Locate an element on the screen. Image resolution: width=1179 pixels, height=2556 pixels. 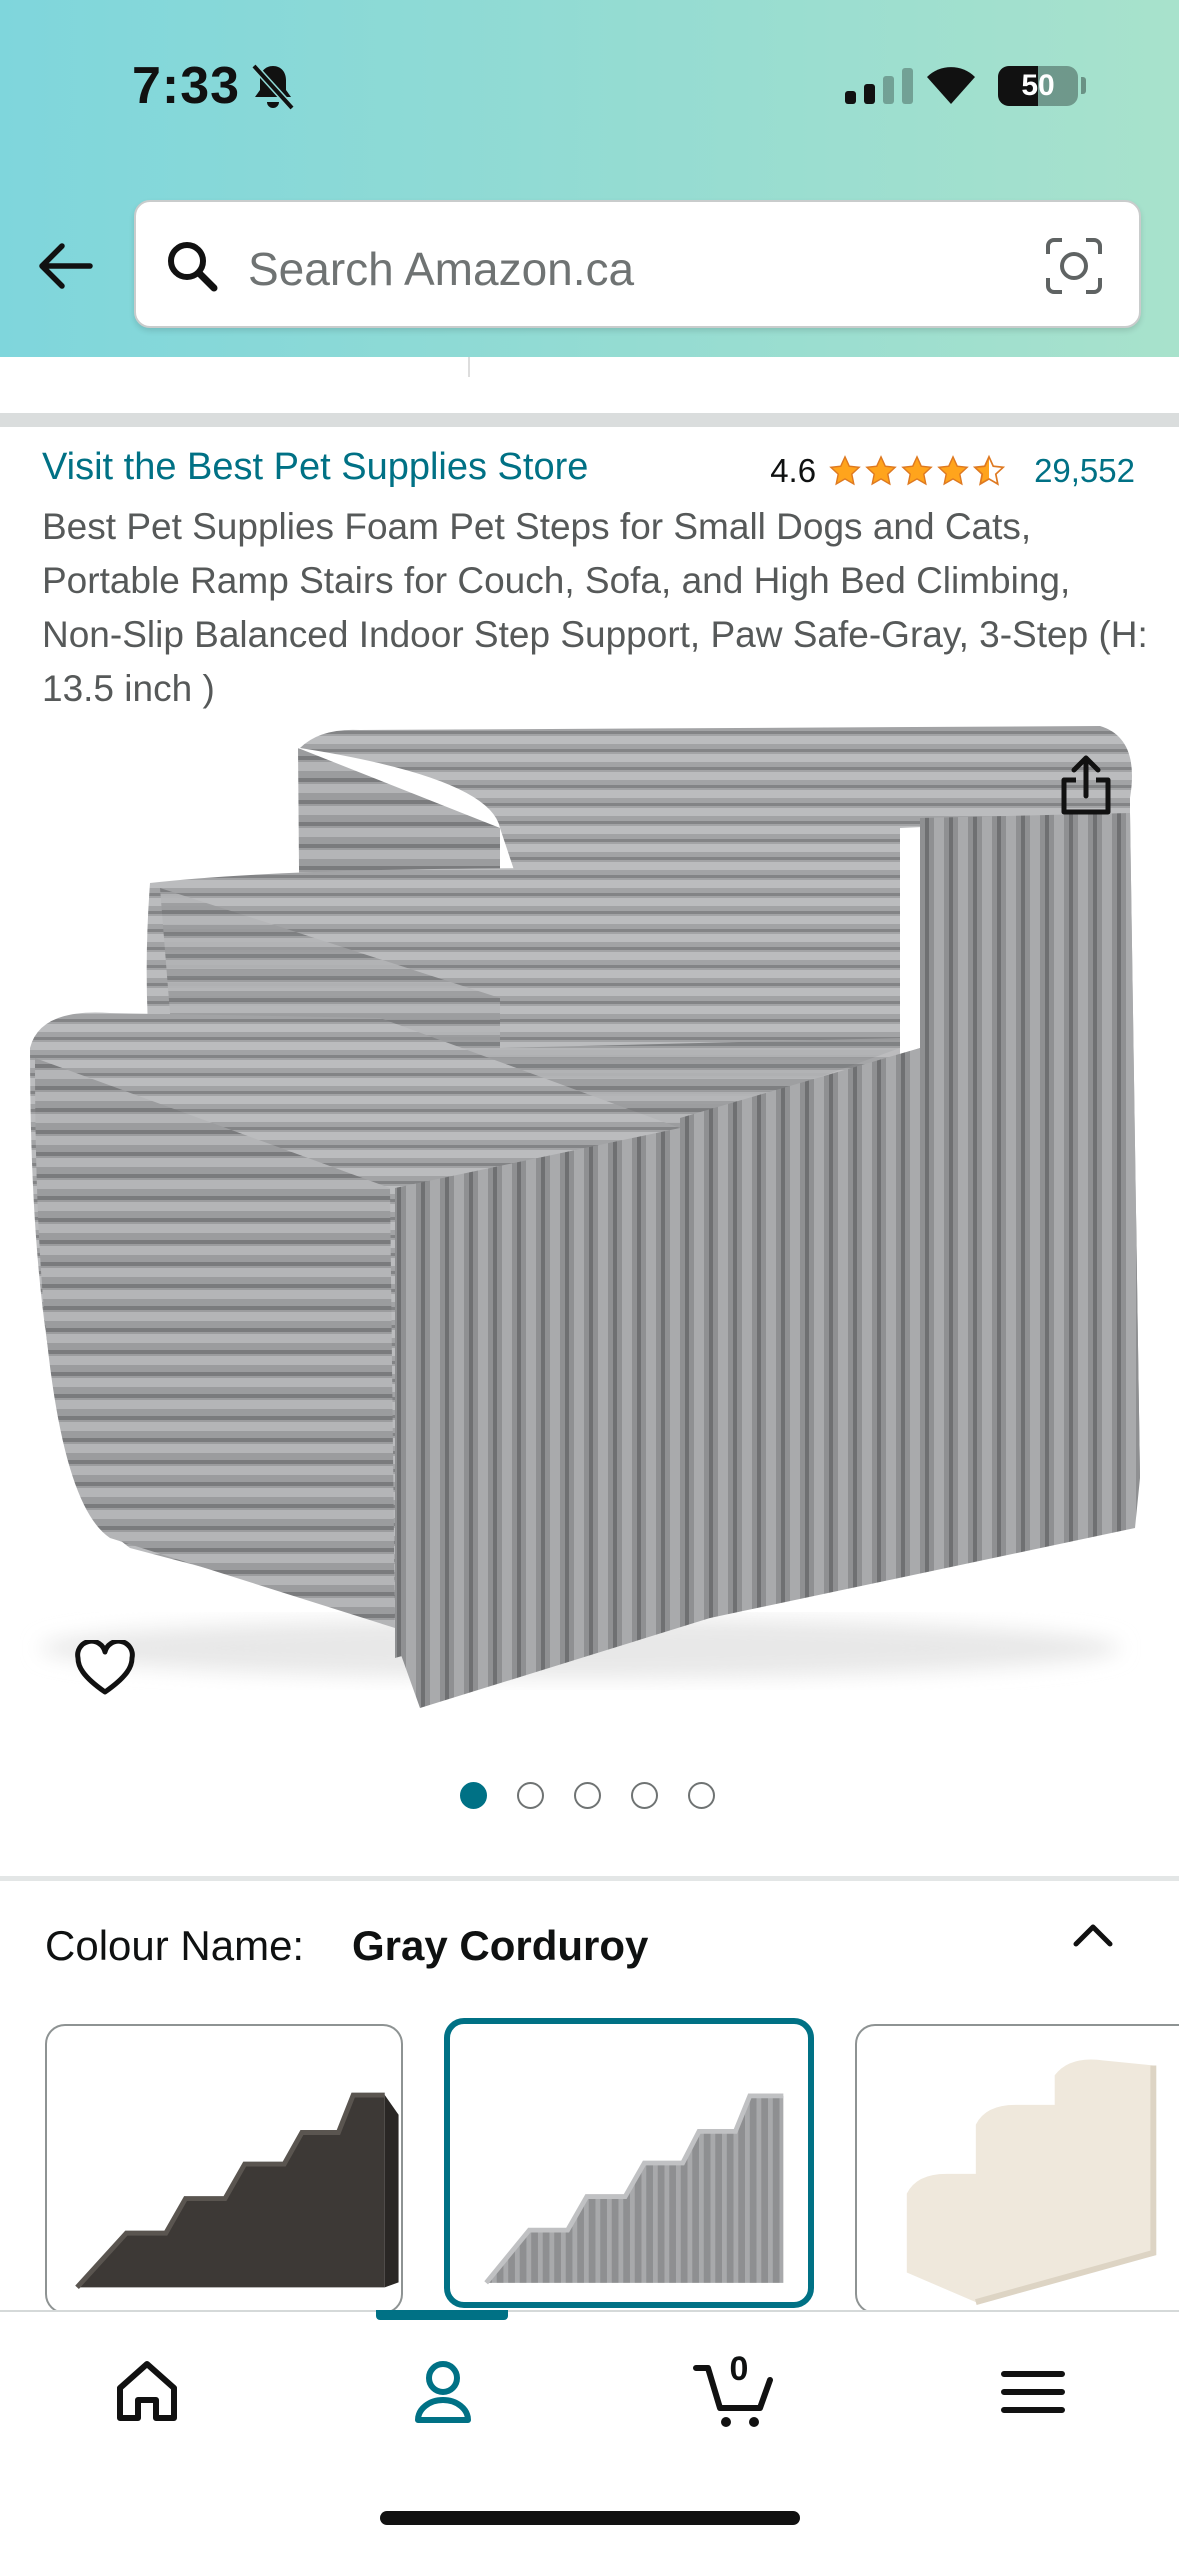
cellular-signal-icon is located at coordinates (879, 84).